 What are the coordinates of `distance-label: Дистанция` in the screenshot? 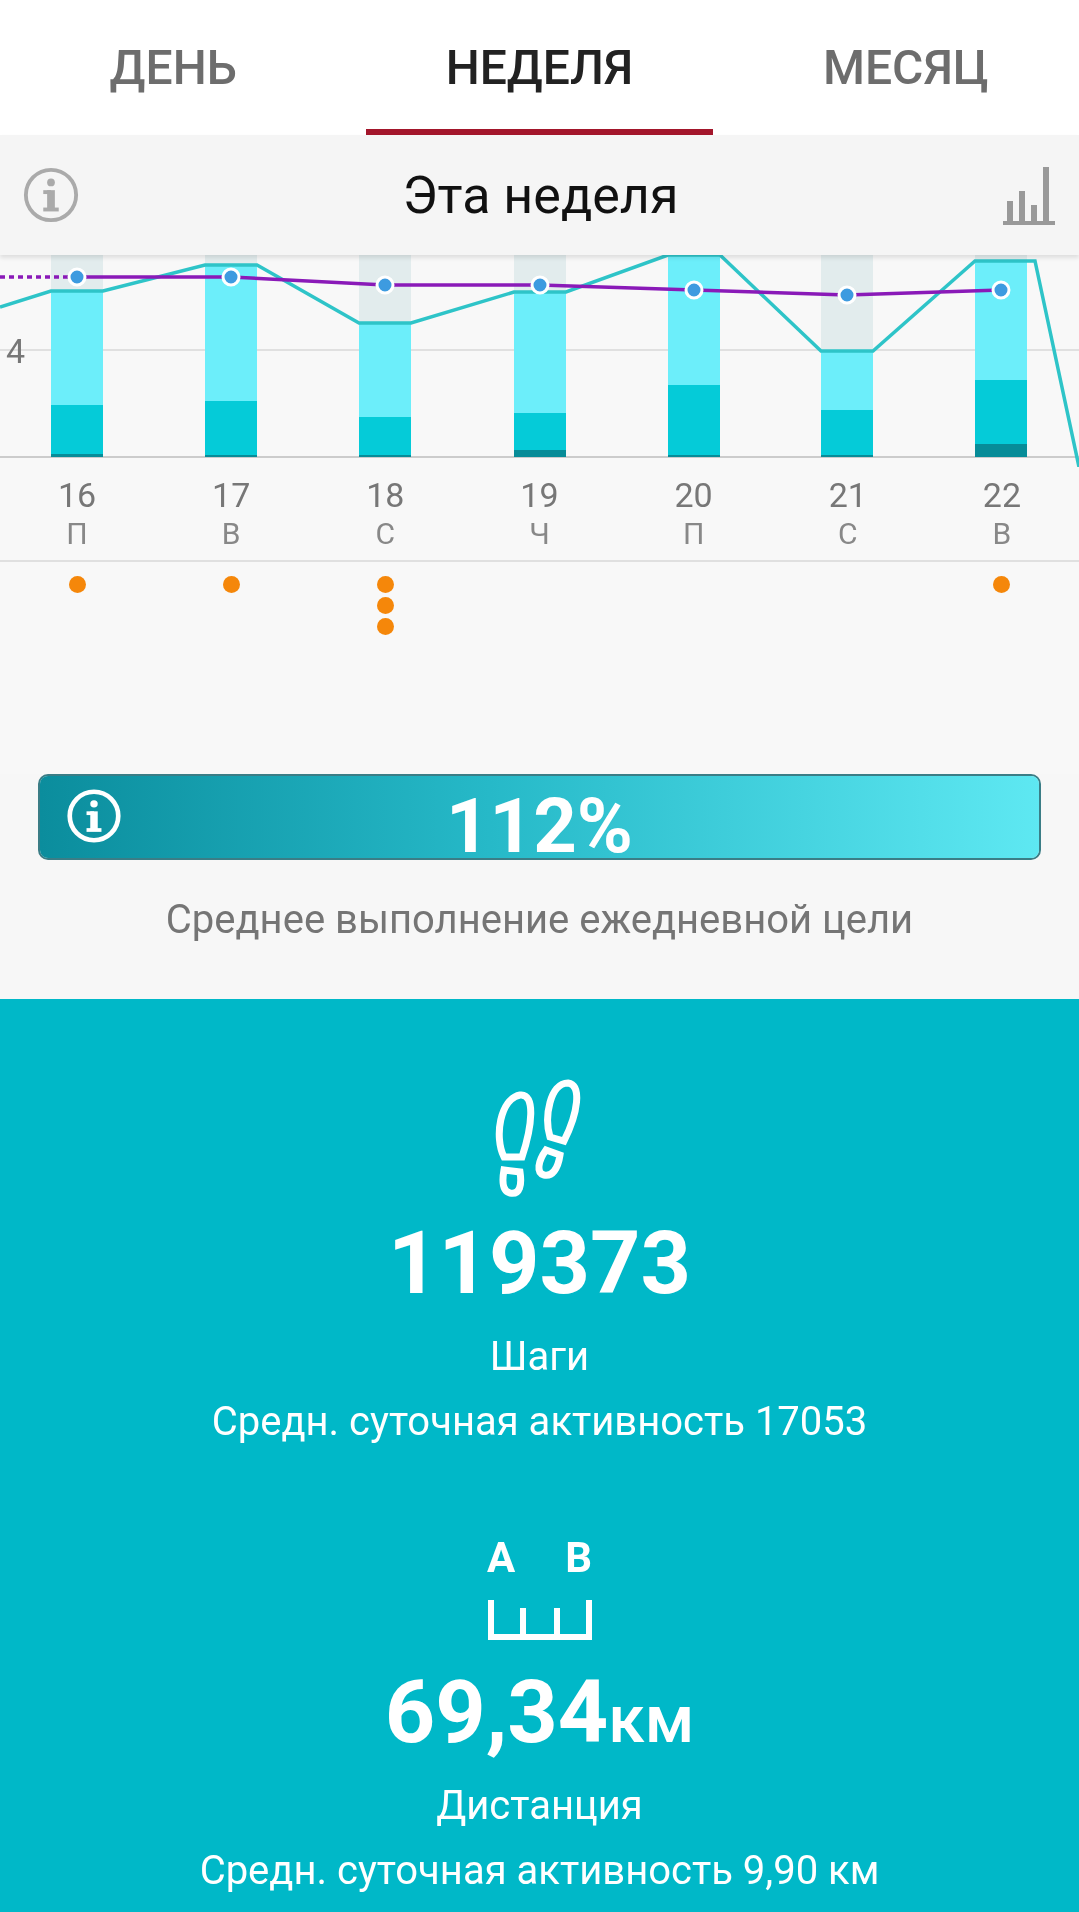 It's located at (539, 1805).